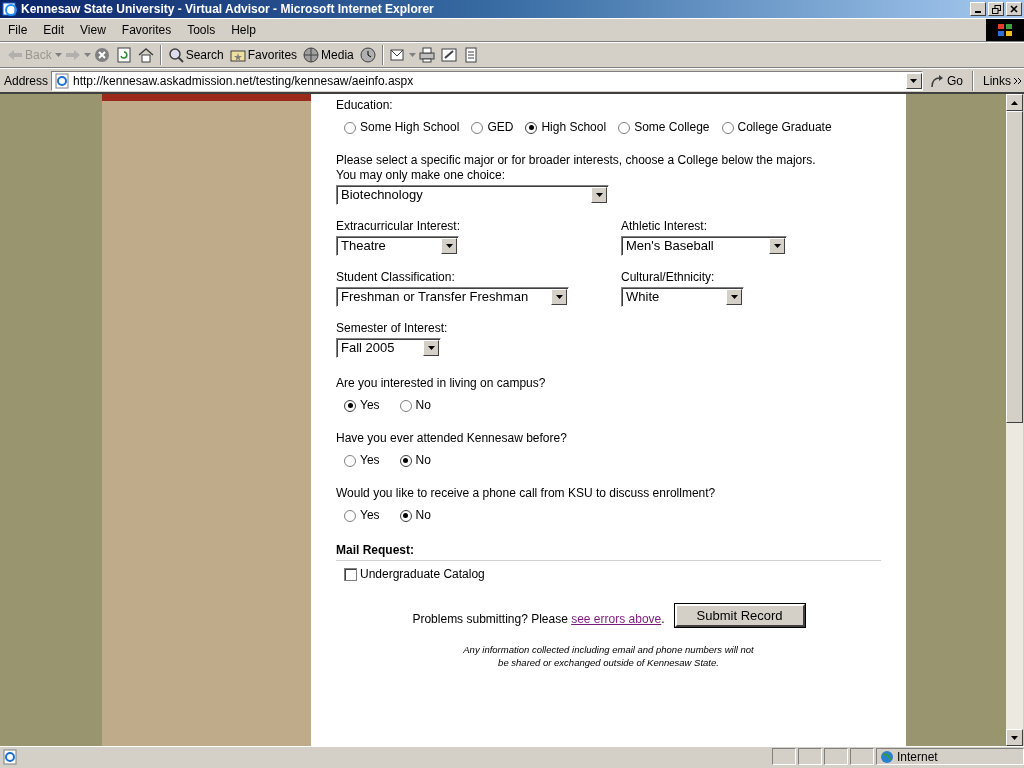 The height and width of the screenshot is (768, 1024). What do you see at coordinates (500, 127) in the screenshot?
I see `option-label: GED` at bounding box center [500, 127].